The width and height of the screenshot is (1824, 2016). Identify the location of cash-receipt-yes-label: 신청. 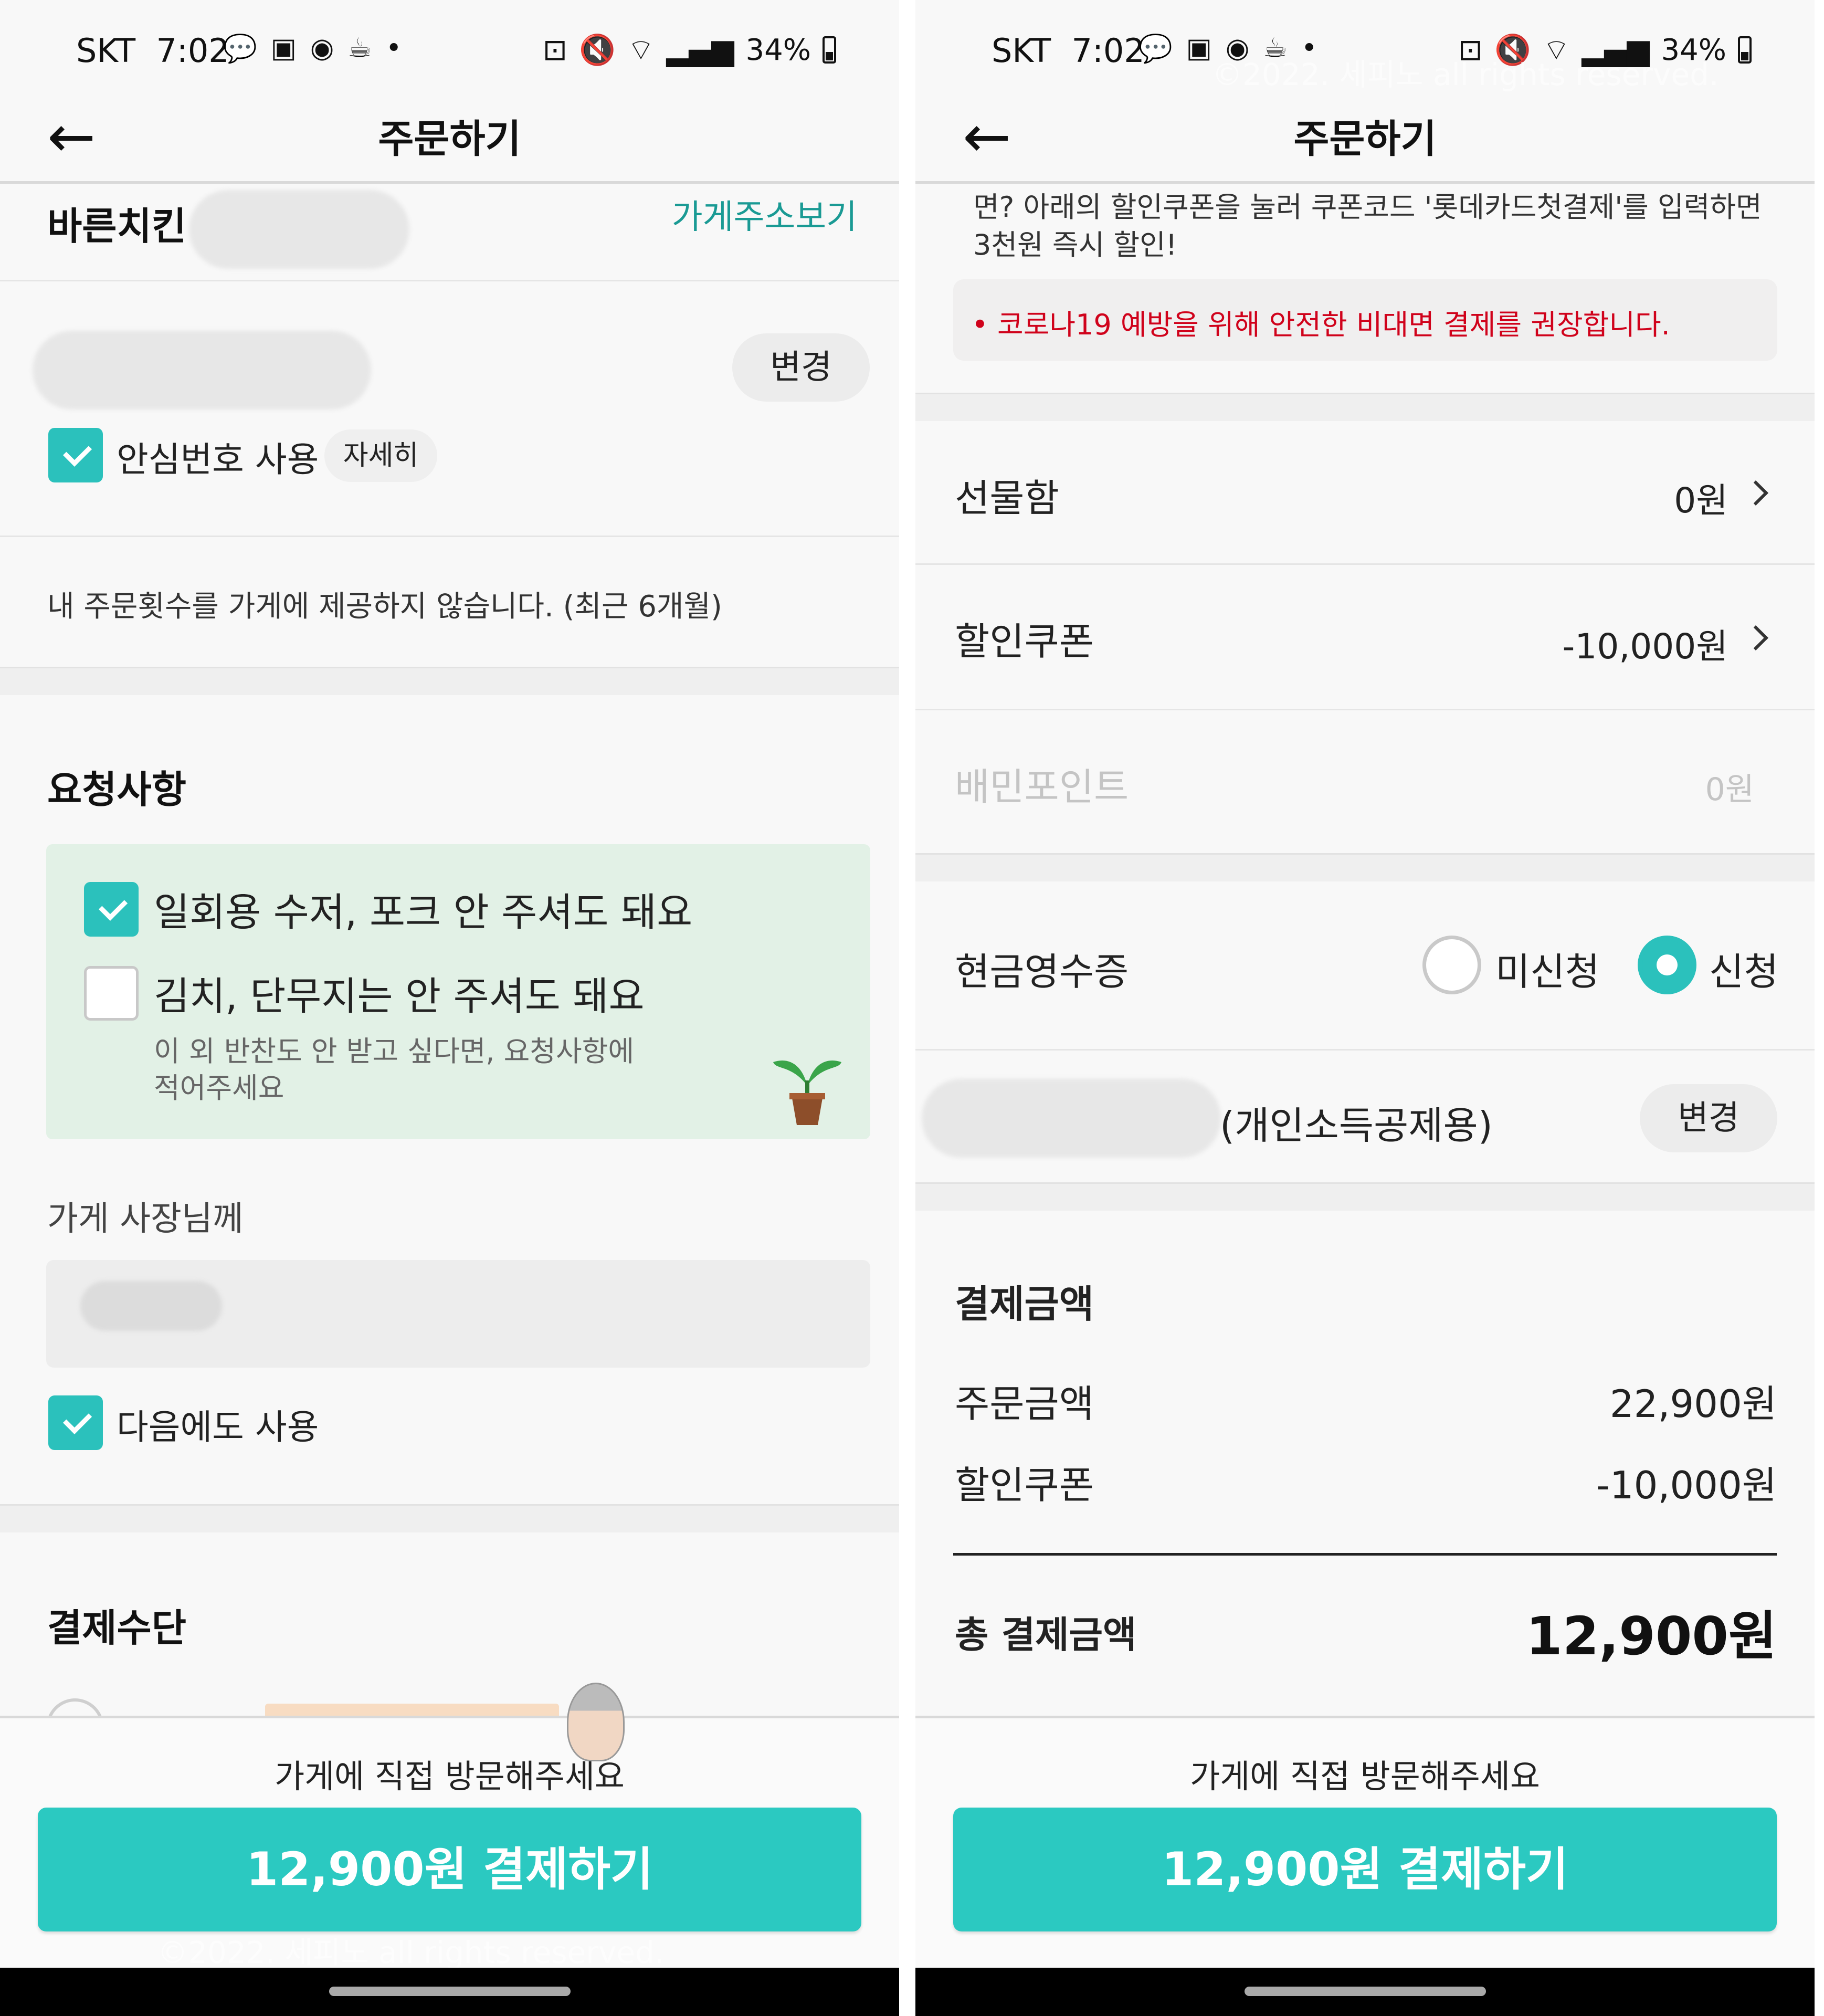
(1743, 968).